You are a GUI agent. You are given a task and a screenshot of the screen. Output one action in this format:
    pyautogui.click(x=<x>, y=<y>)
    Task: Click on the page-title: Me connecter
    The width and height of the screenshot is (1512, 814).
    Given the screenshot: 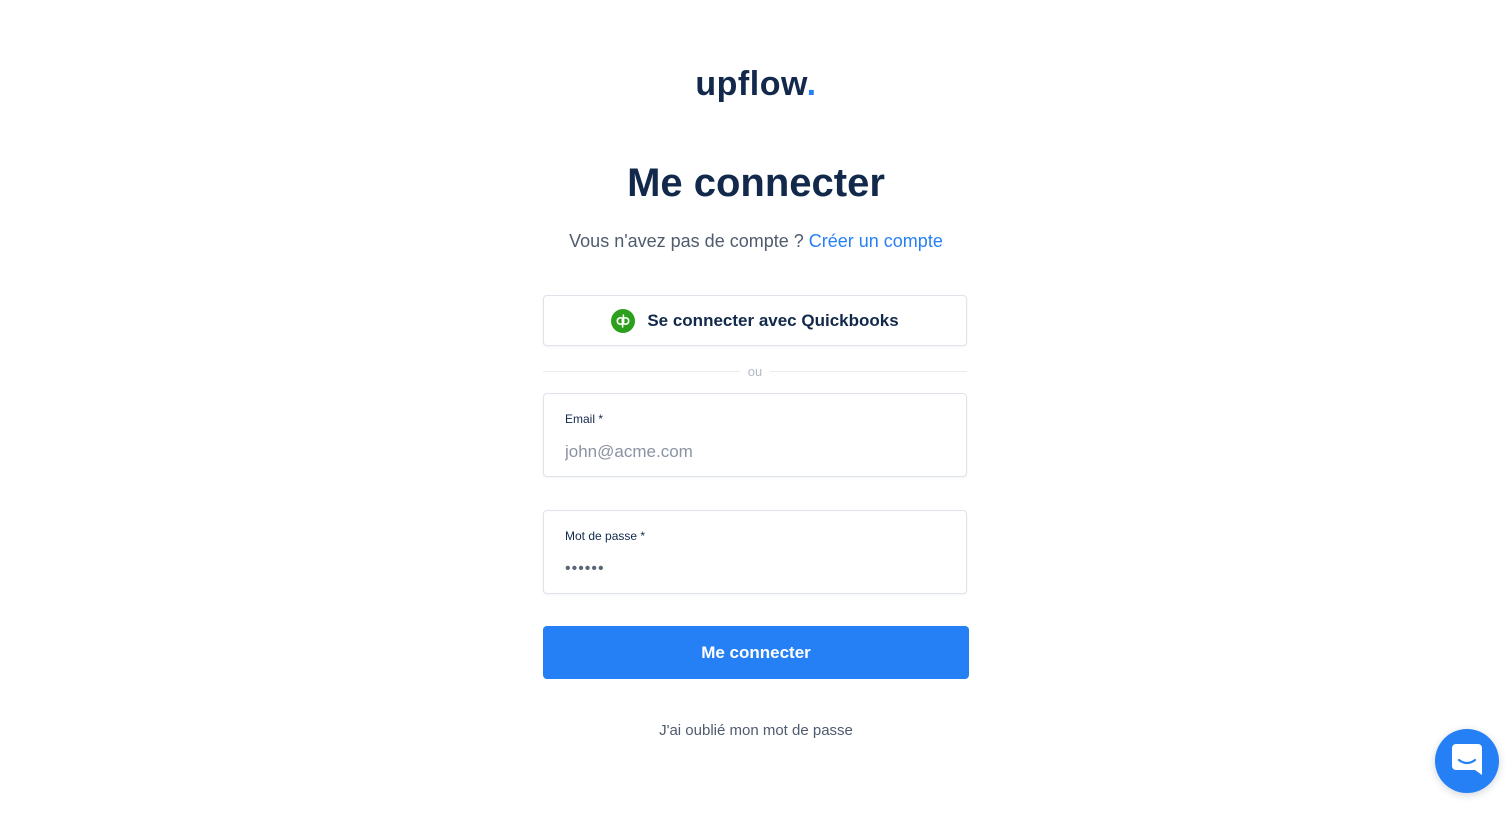 What is the action you would take?
    pyautogui.click(x=756, y=183)
    